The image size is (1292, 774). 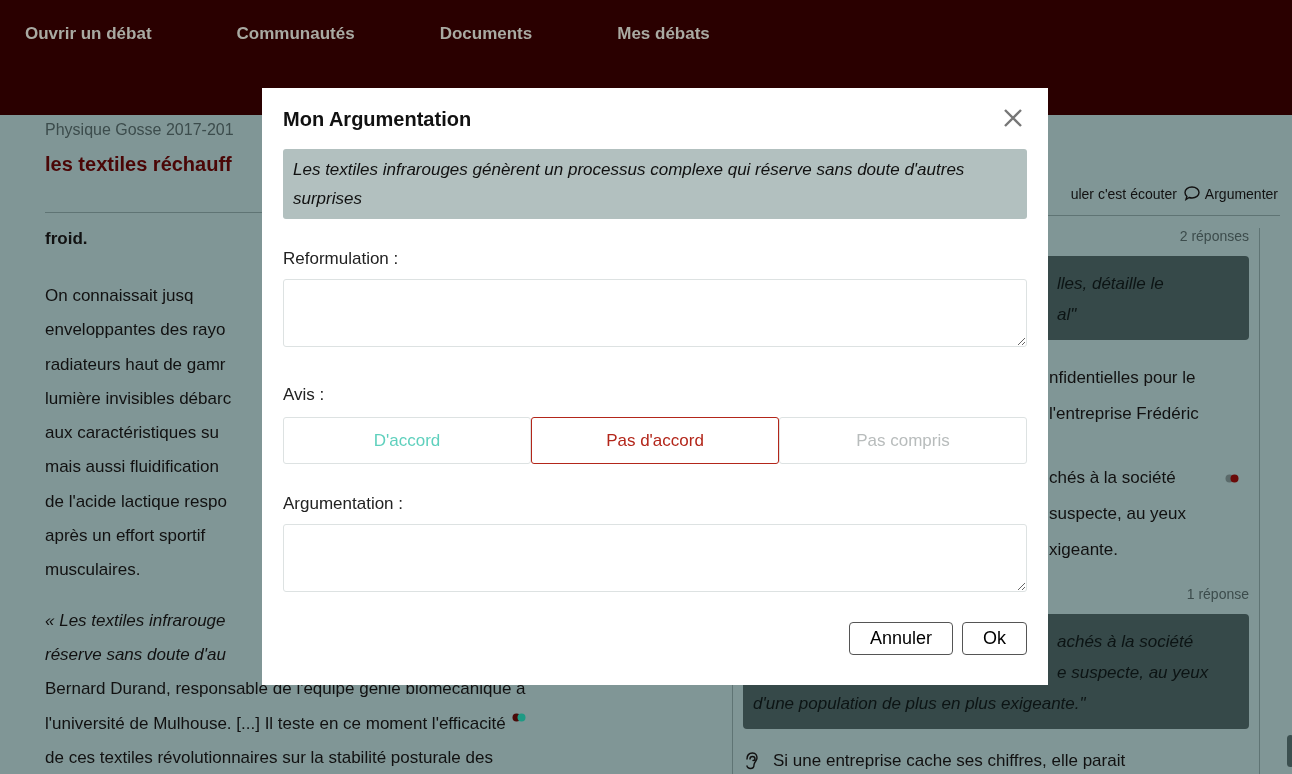 What do you see at coordinates (1230, 193) in the screenshot?
I see `argue-link: Argumenter` at bounding box center [1230, 193].